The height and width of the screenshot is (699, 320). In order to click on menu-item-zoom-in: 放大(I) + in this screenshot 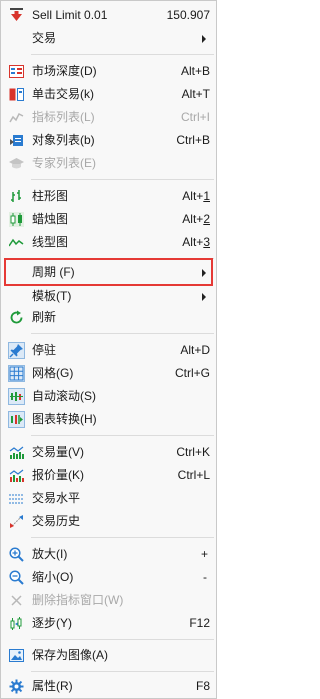, I will do `click(108, 554)`.